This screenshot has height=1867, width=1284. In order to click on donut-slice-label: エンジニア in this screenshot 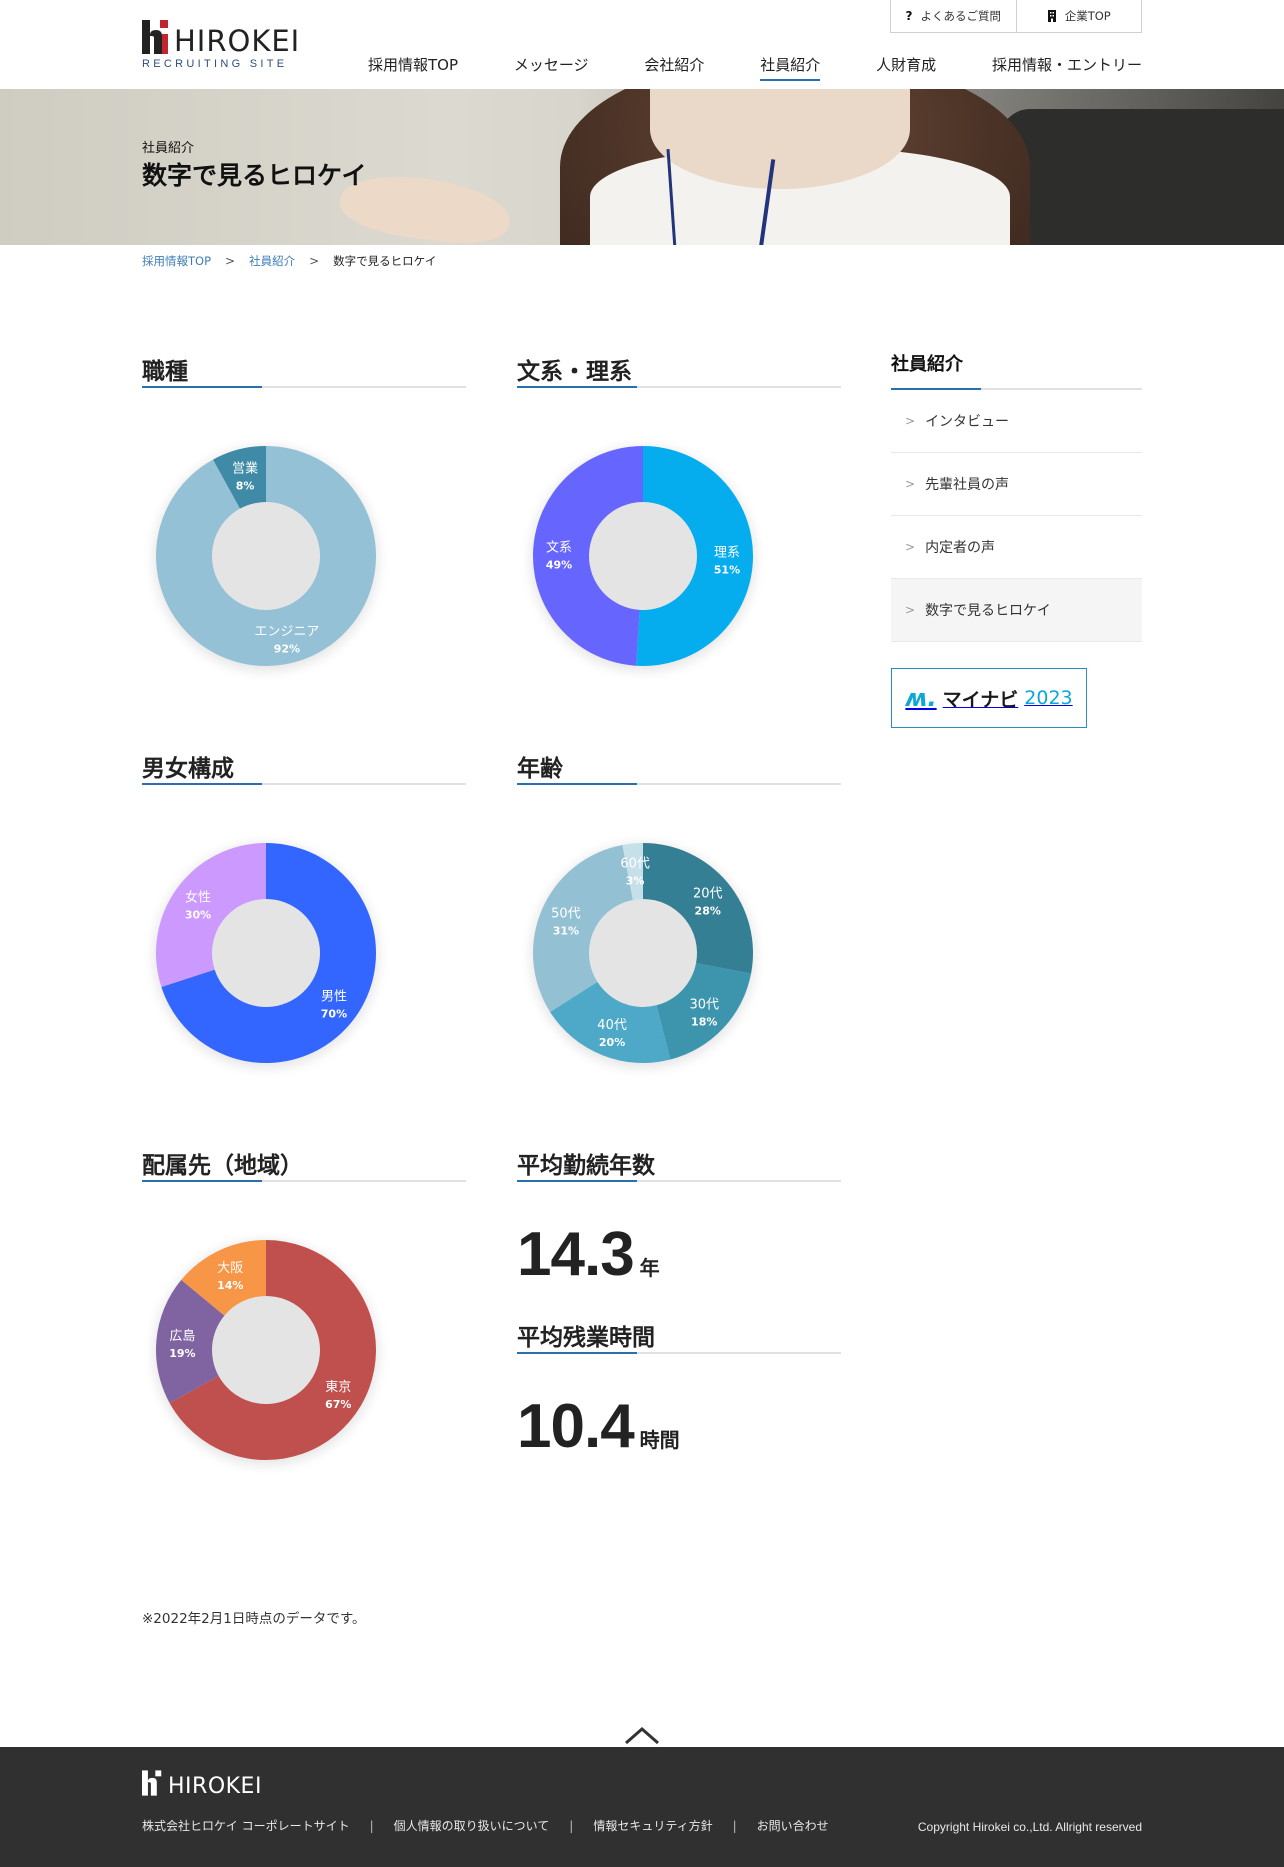, I will do `click(286, 631)`.